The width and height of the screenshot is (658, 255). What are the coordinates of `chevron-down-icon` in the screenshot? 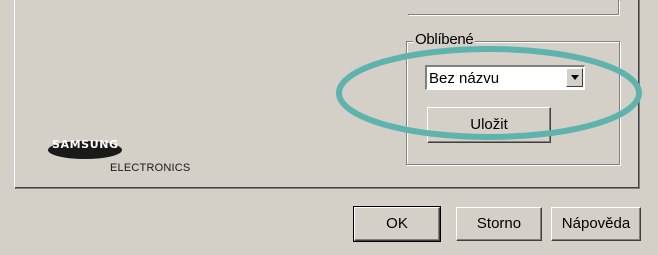 It's located at (575, 77).